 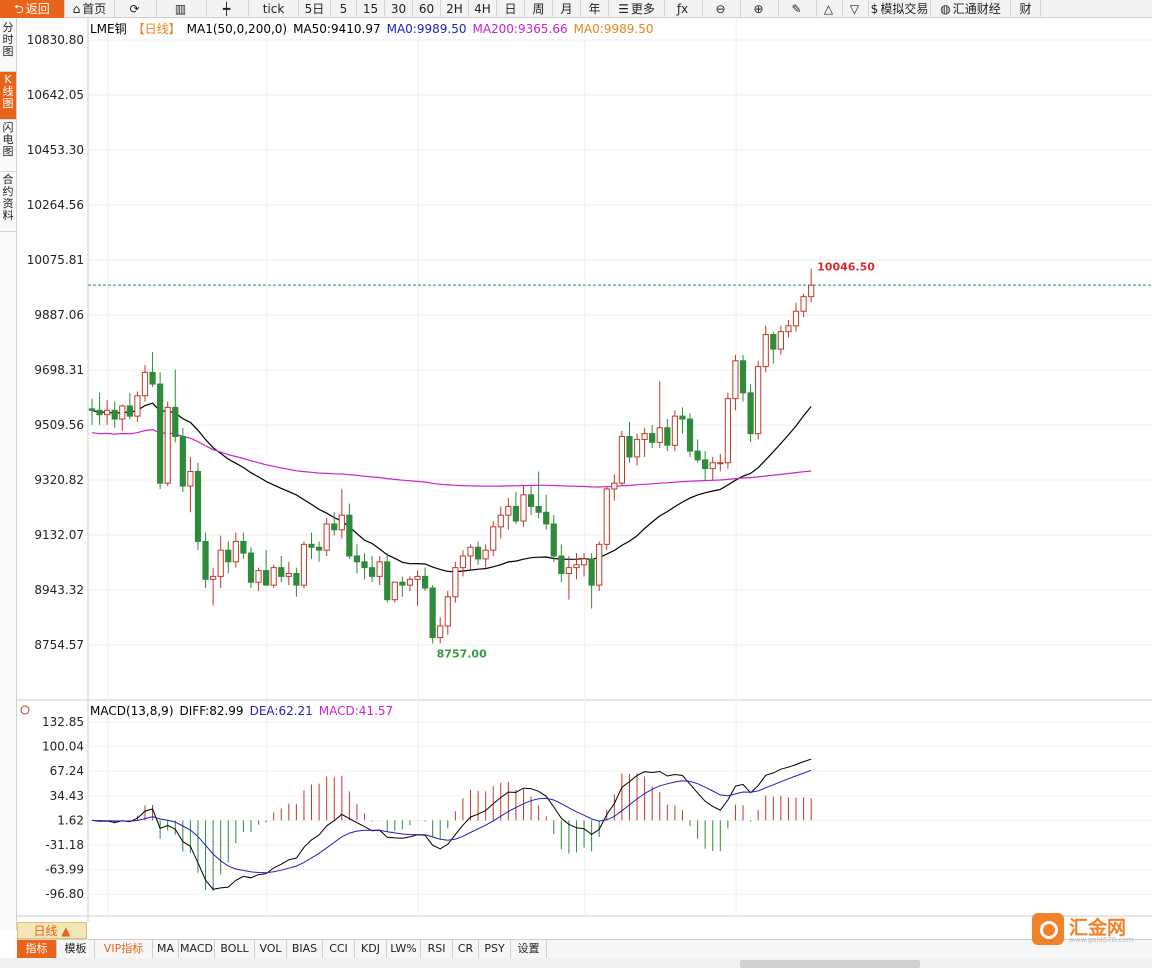 What do you see at coordinates (157, 29) in the screenshot?
I see `legend-period: 【日线】` at bounding box center [157, 29].